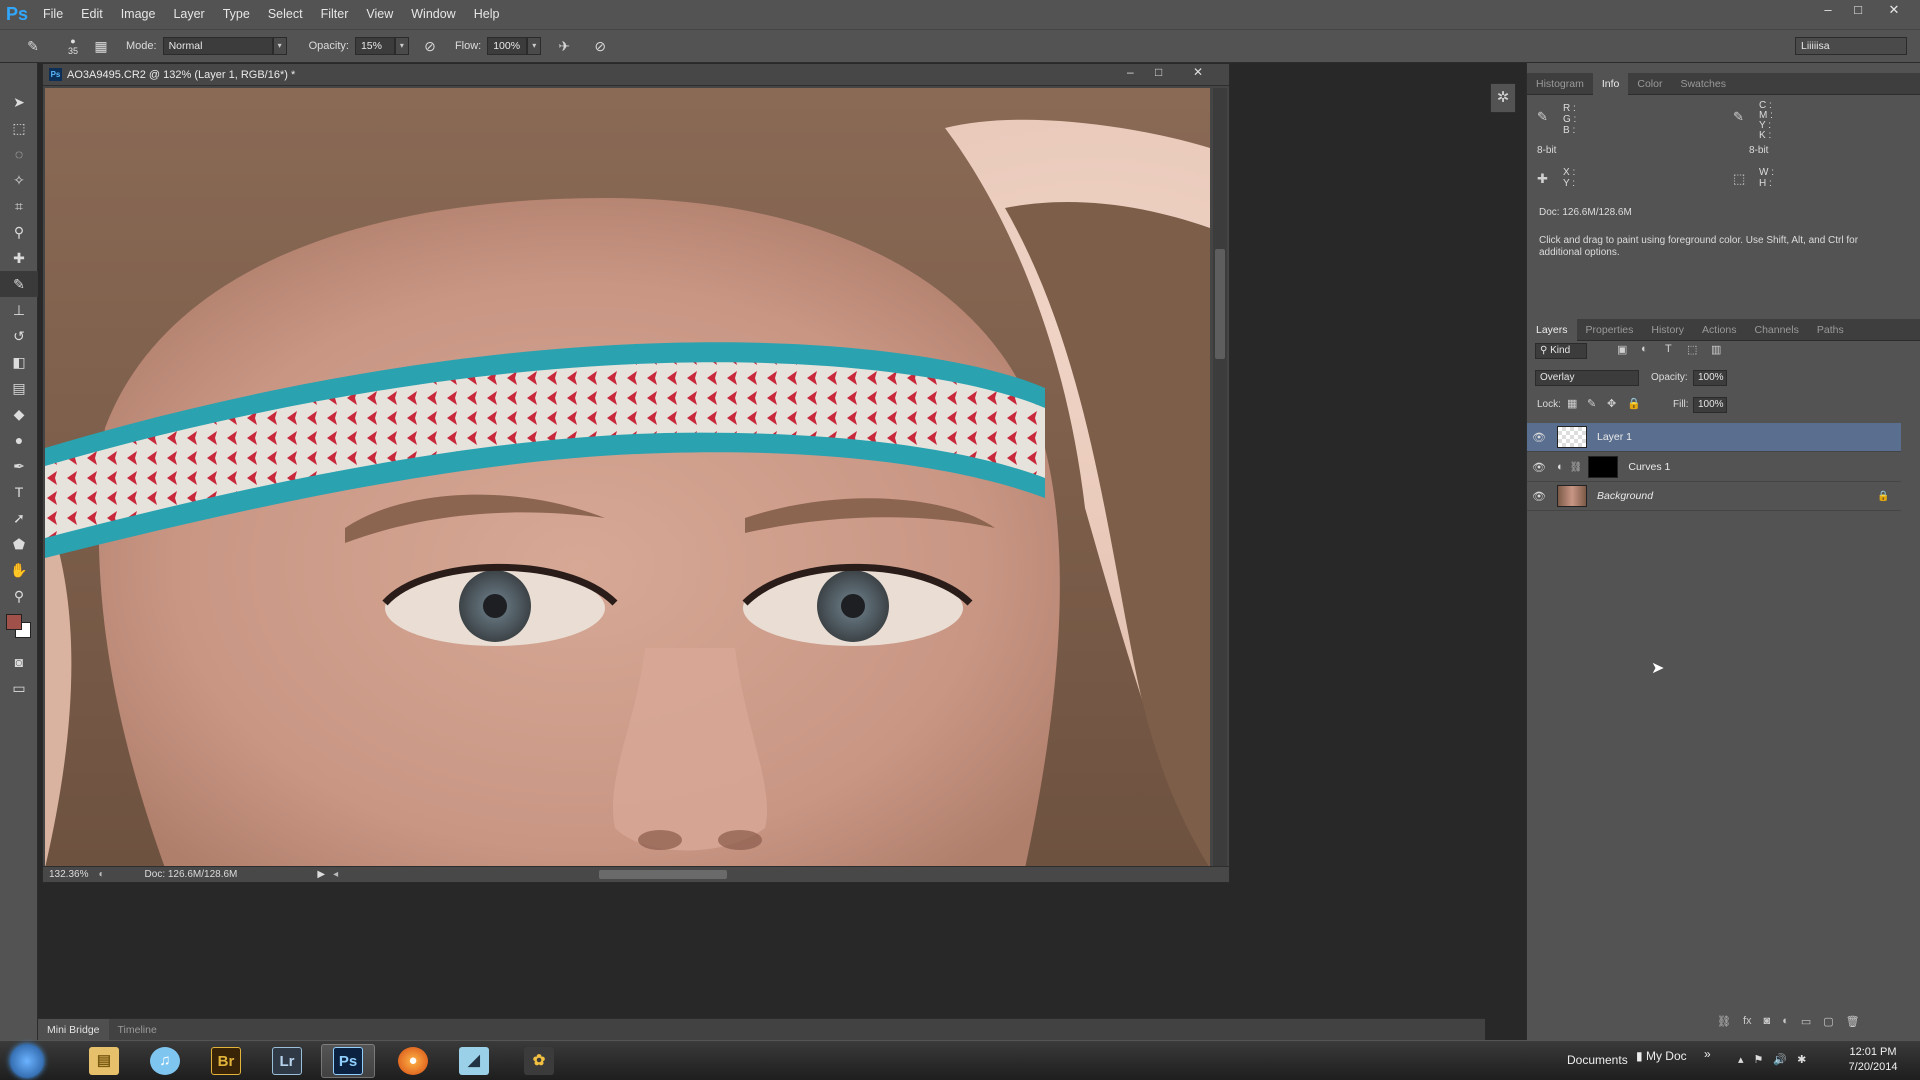  What do you see at coordinates (335, 14) in the screenshot?
I see `menu-filter: Filter` at bounding box center [335, 14].